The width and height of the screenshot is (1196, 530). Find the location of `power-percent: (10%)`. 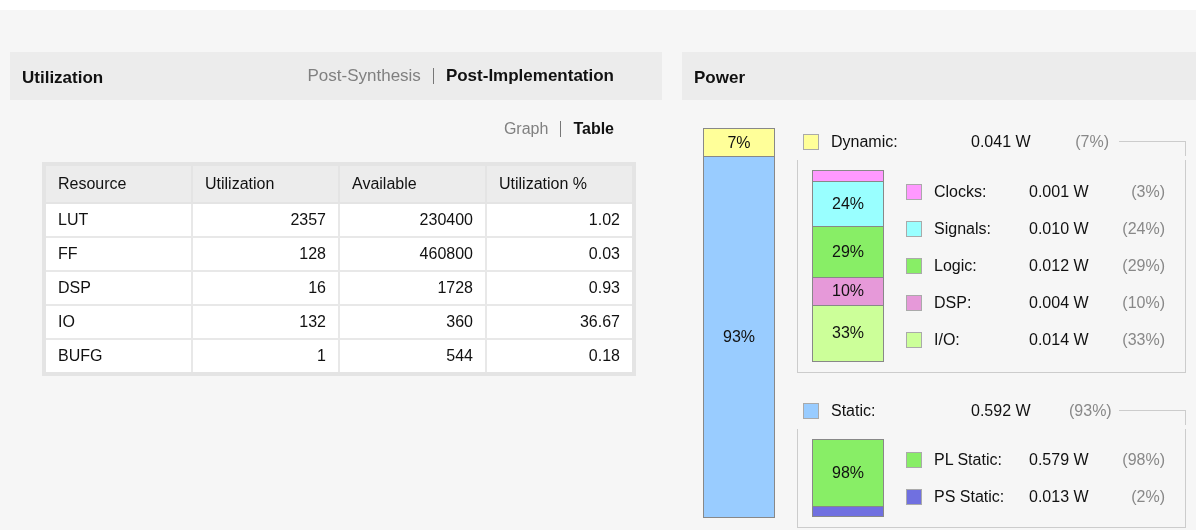

power-percent: (10%) is located at coordinates (1143, 303).